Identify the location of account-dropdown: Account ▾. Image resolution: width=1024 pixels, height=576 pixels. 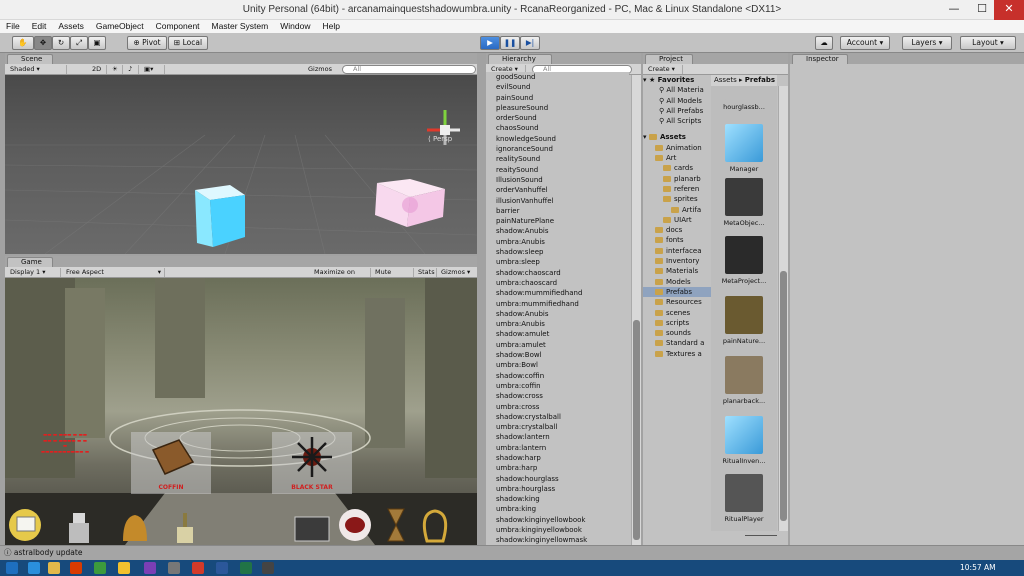
(865, 43).